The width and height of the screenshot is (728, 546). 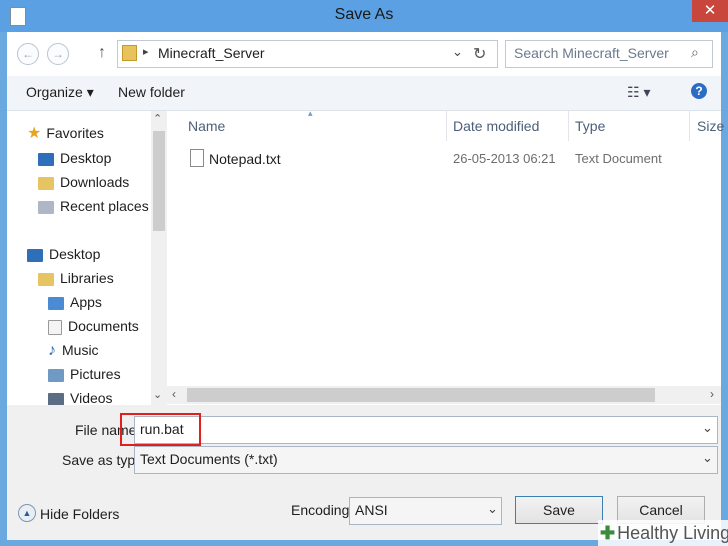 What do you see at coordinates (91, 398) in the screenshot?
I see `nav-label: Videos` at bounding box center [91, 398].